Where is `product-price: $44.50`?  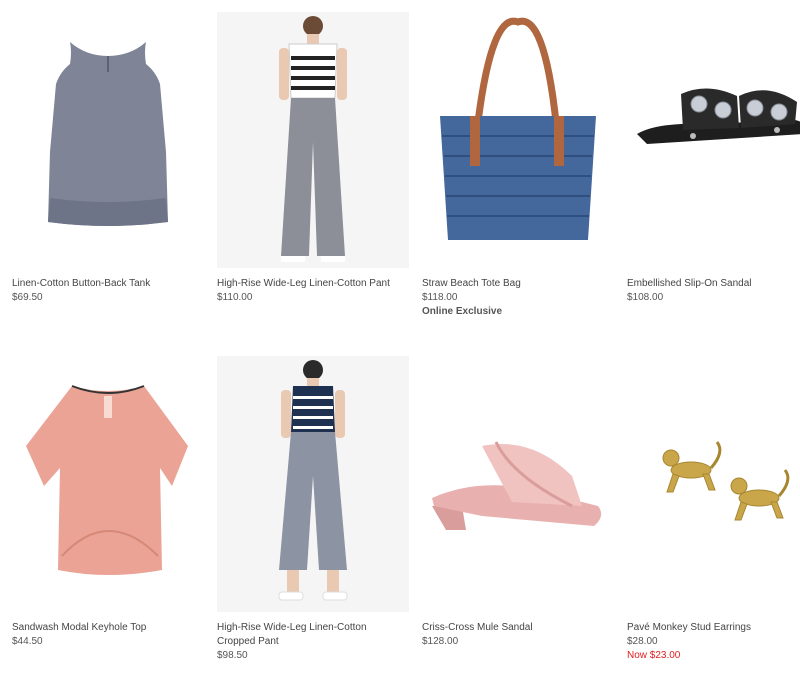 product-price: $44.50 is located at coordinates (27, 641).